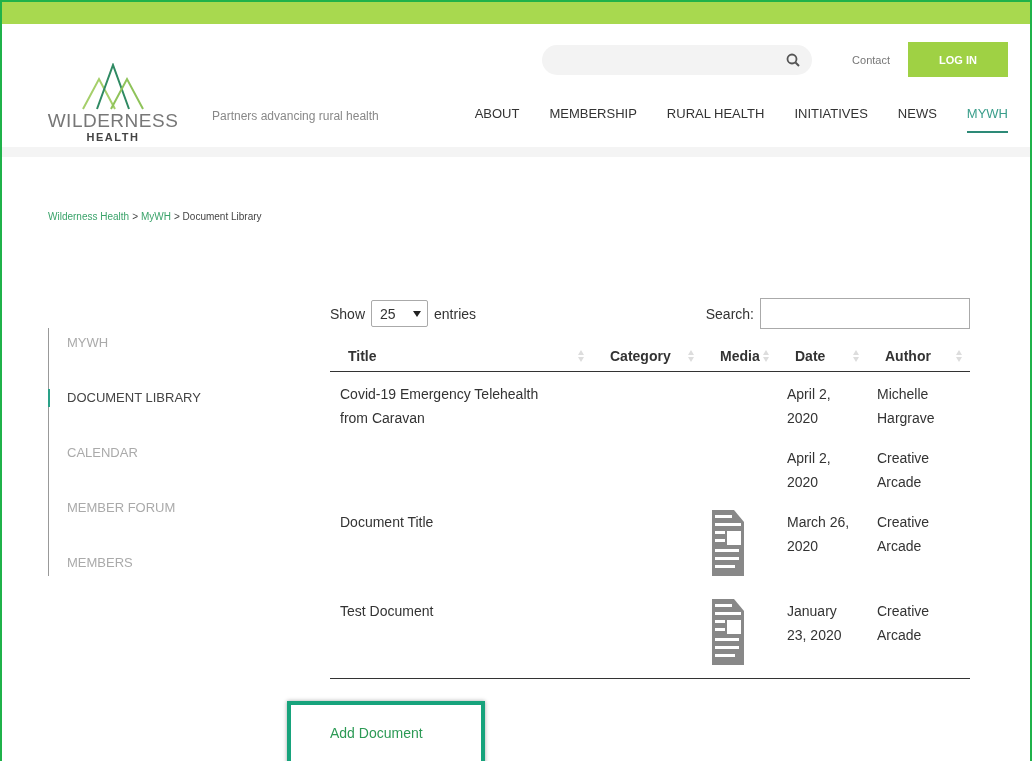 Image resolution: width=1032 pixels, height=761 pixels. Describe the element at coordinates (455, 313) in the screenshot. I see `entries-label: entries` at that location.